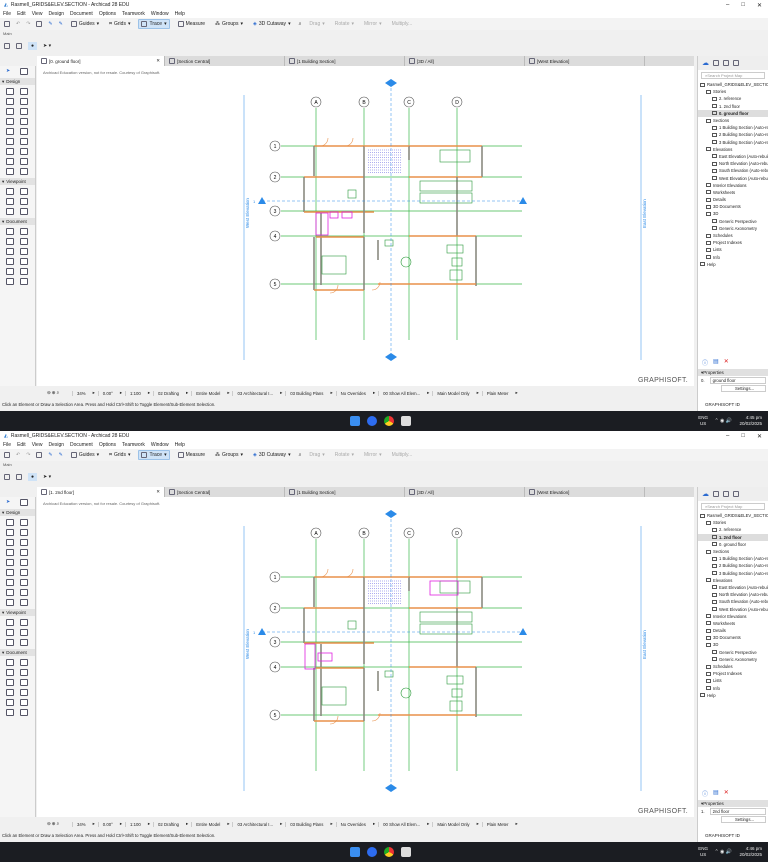 This screenshot has height=862, width=768. What do you see at coordinates (24, 121) in the screenshot?
I see `object-tool-icon` at bounding box center [24, 121].